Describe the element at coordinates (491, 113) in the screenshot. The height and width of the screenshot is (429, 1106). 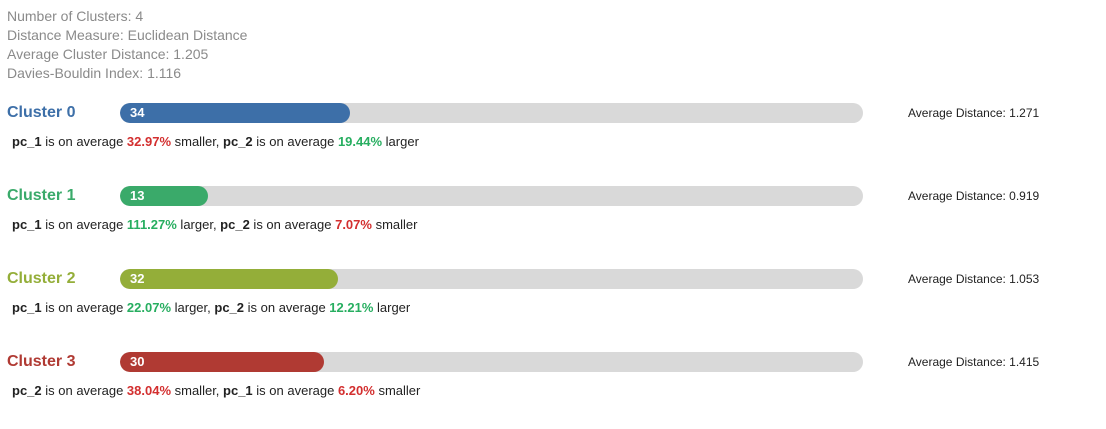
I see `cluster-size-bar: 34` at that location.